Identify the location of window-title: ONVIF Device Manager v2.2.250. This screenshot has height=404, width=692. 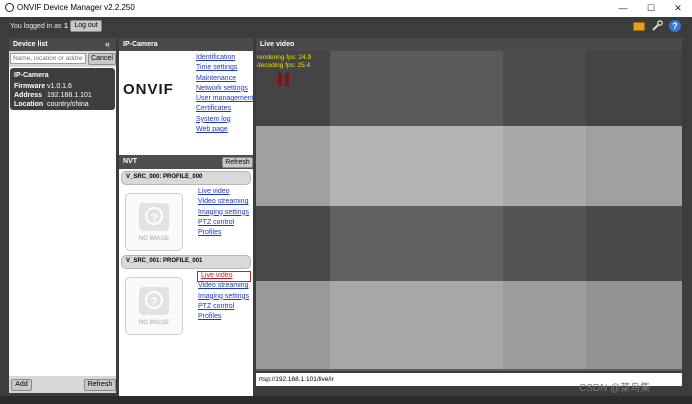
(76, 7).